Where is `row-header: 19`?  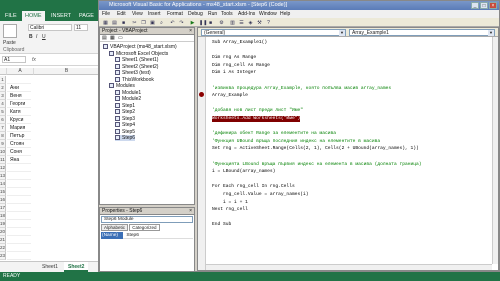 row-header: 19 is located at coordinates (3, 224).